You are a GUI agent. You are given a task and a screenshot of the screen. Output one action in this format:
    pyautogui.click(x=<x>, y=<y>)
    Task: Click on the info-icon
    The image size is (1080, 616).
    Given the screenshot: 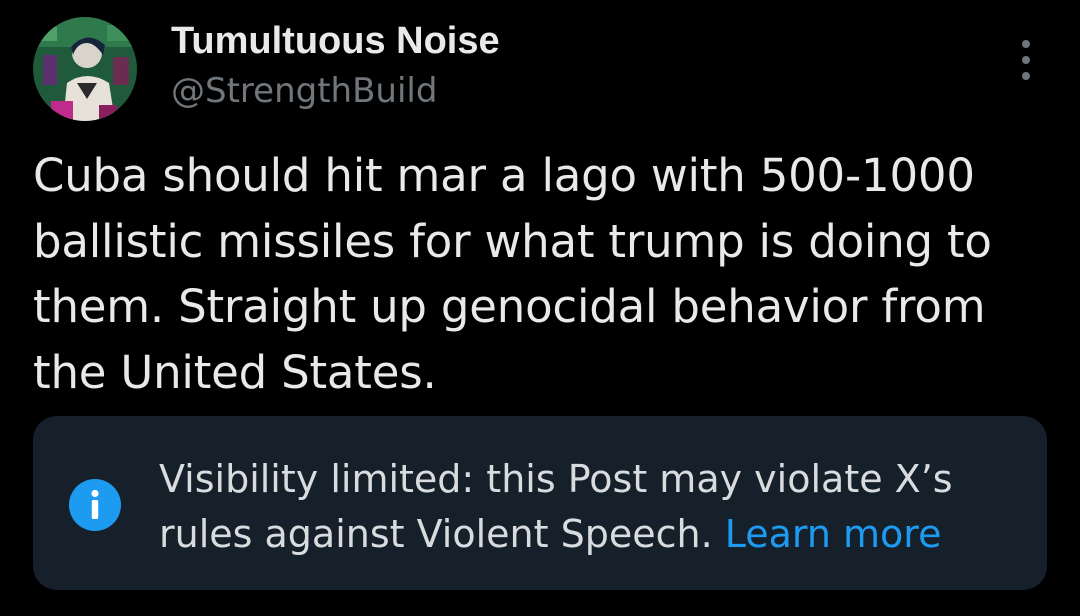 What is the action you would take?
    pyautogui.click(x=95, y=505)
    